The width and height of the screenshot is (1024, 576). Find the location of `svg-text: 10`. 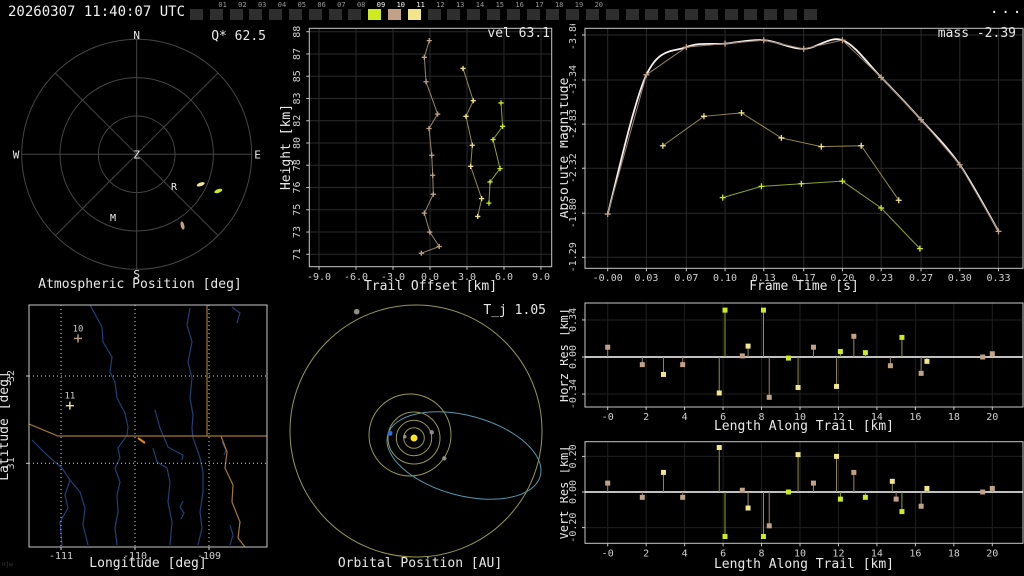

svg-text: 10 is located at coordinates (78, 329).